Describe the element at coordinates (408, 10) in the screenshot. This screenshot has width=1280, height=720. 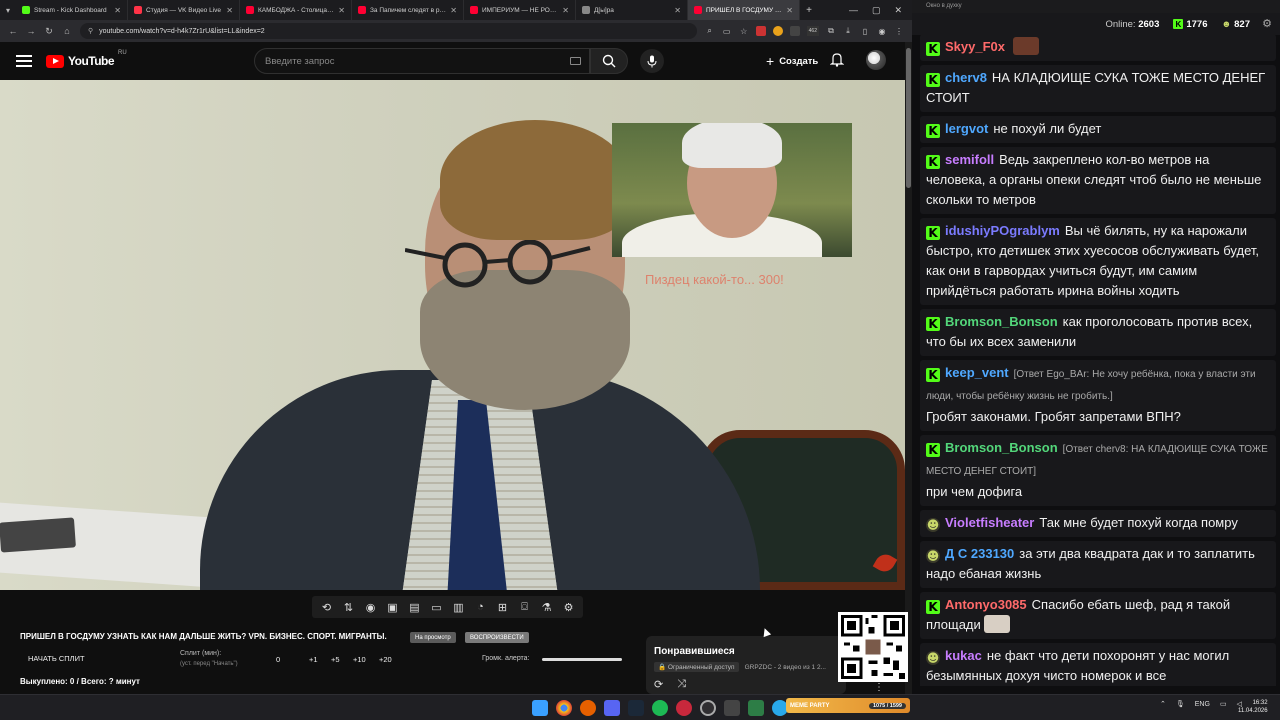
I see `browser-tab: За Папичем следят в реально... ✕` at that location.